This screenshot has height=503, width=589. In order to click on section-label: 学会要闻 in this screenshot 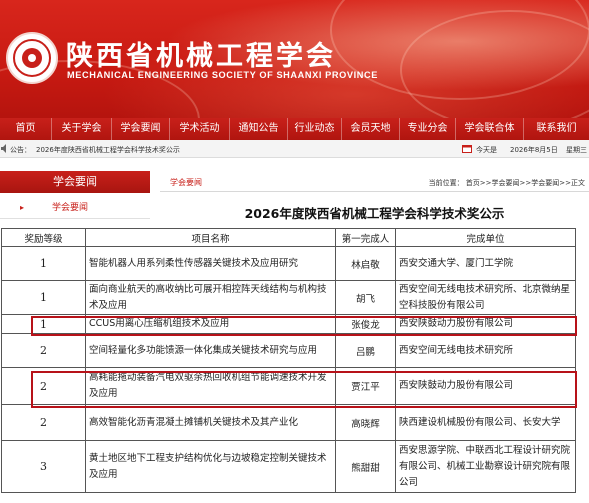, I will do `click(186, 182)`.